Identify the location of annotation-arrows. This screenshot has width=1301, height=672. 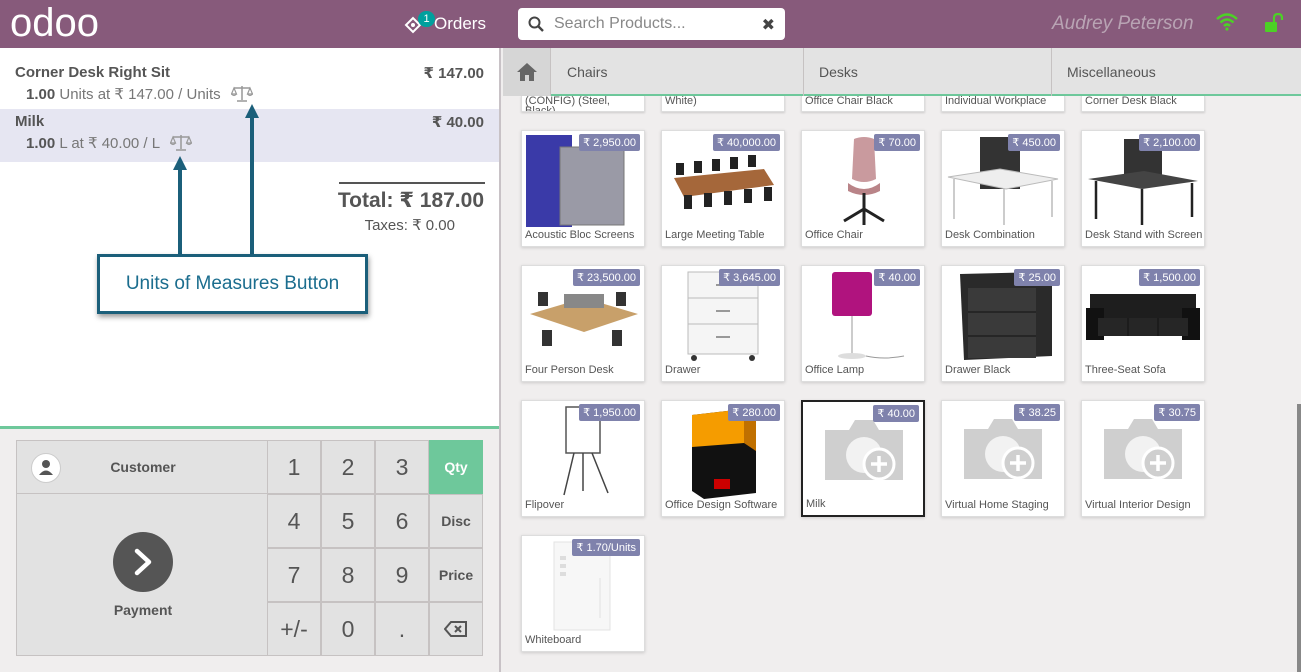
(216, 179).